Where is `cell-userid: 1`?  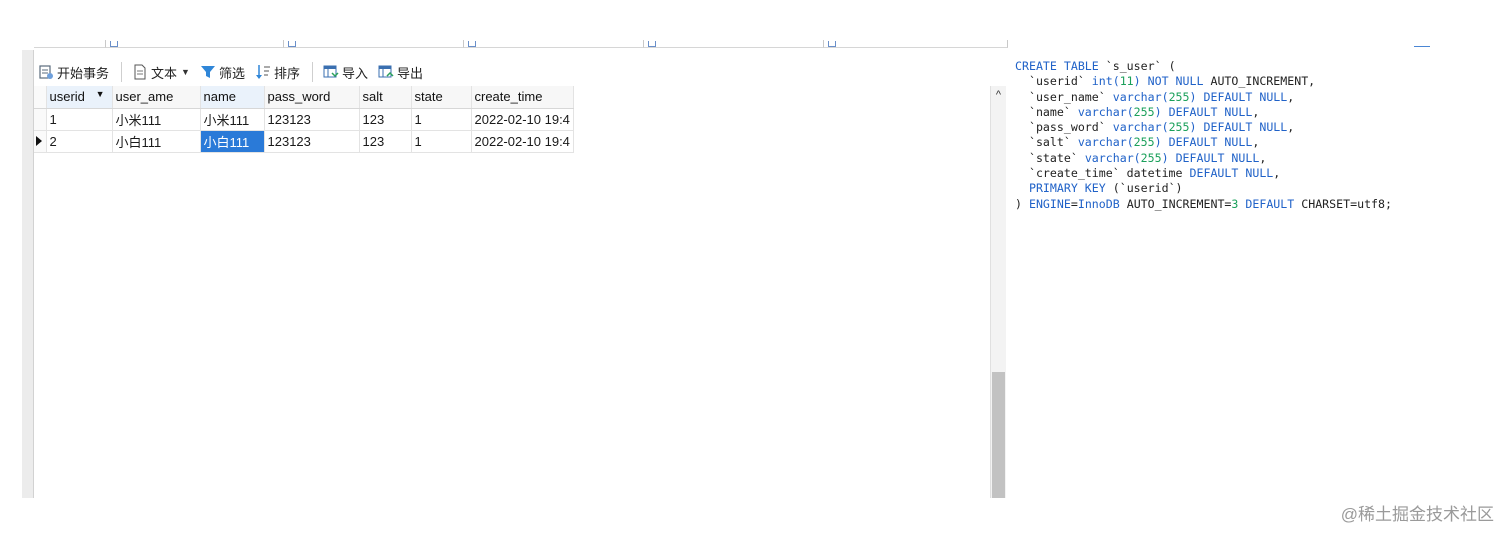
cell-userid: 1 is located at coordinates (79, 119).